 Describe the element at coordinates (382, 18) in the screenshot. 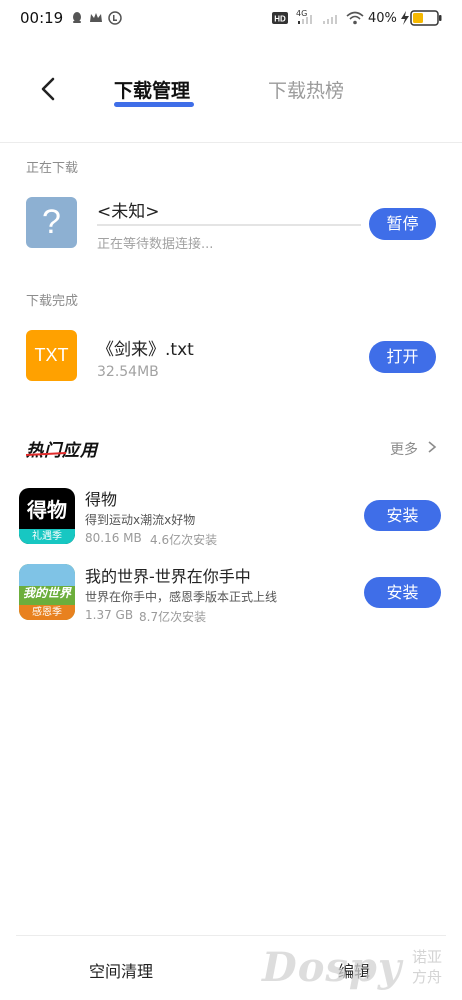

I see `battery-percent: 40%` at that location.